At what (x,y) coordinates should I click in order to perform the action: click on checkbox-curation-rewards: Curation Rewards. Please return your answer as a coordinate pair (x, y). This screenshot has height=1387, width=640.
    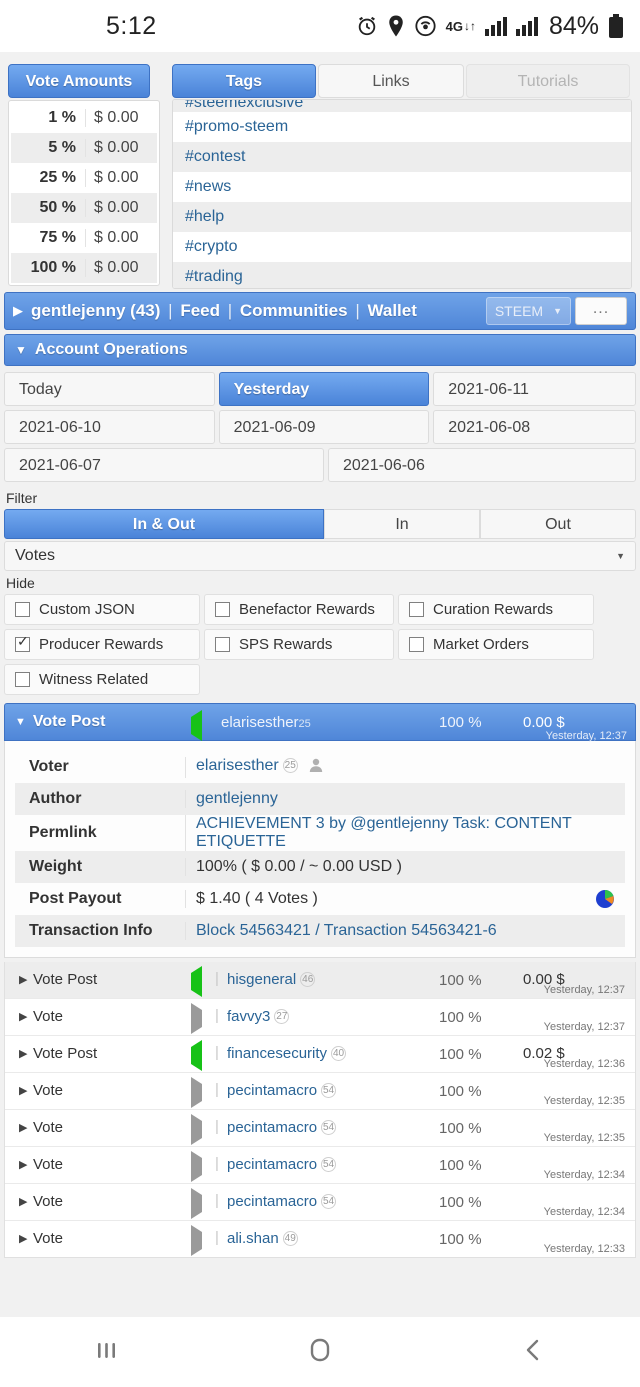
    Looking at the image, I should click on (496, 609).